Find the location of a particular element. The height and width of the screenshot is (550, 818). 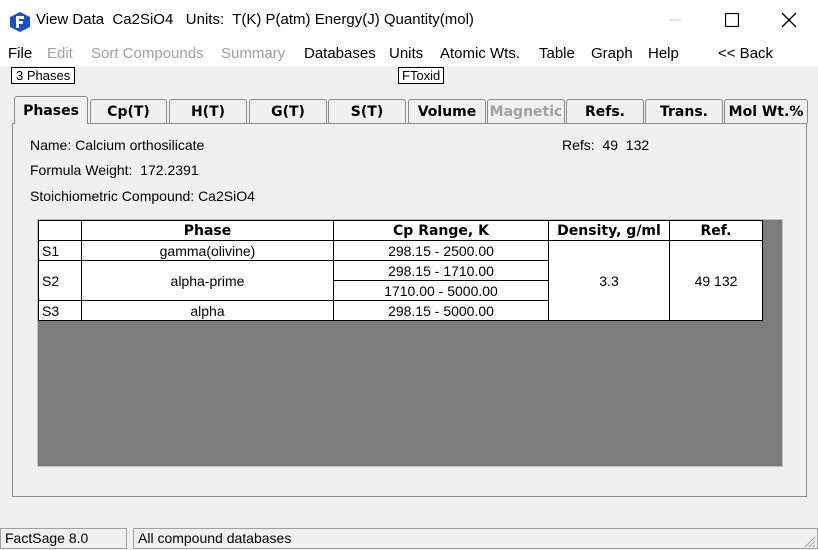

minimize-icon is located at coordinates (675, 20).